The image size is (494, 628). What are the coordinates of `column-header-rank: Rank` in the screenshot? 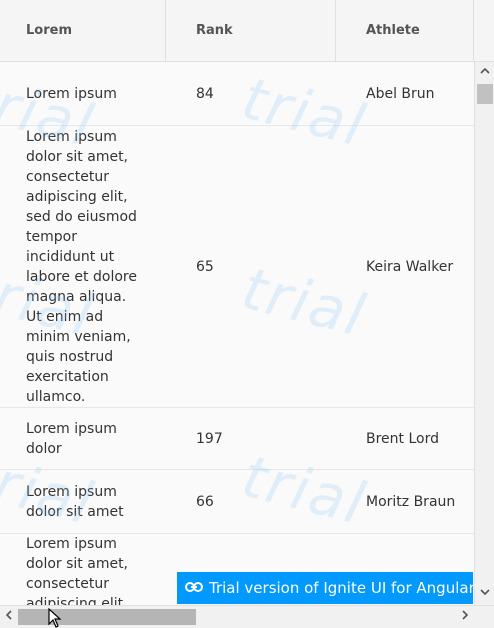 It's located at (251, 30).